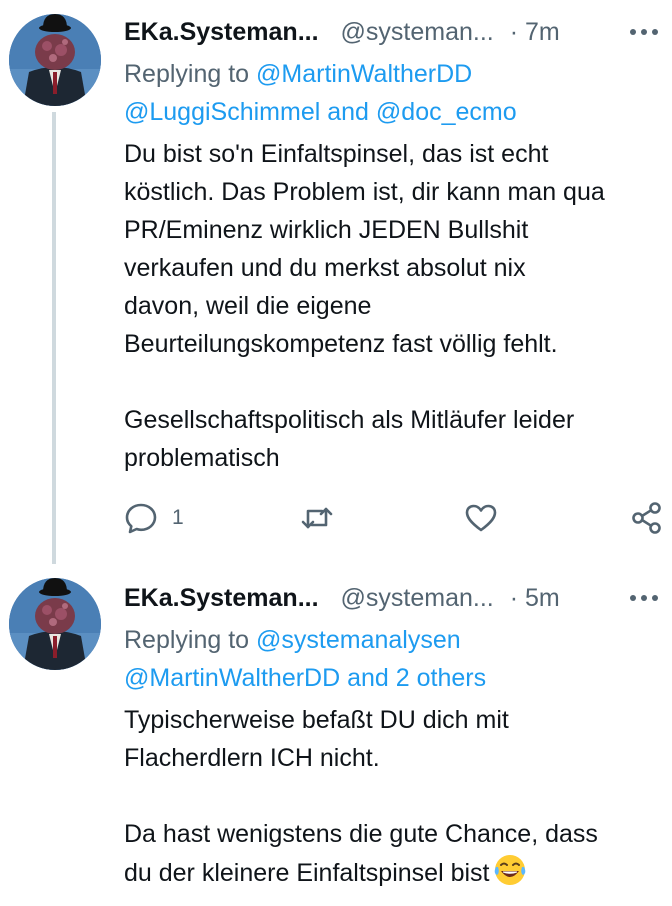 The image size is (672, 906). What do you see at coordinates (341, 344) in the screenshot?
I see `tweet-text-line: Beurteilungskompetenz fast völlig fehlt.` at bounding box center [341, 344].